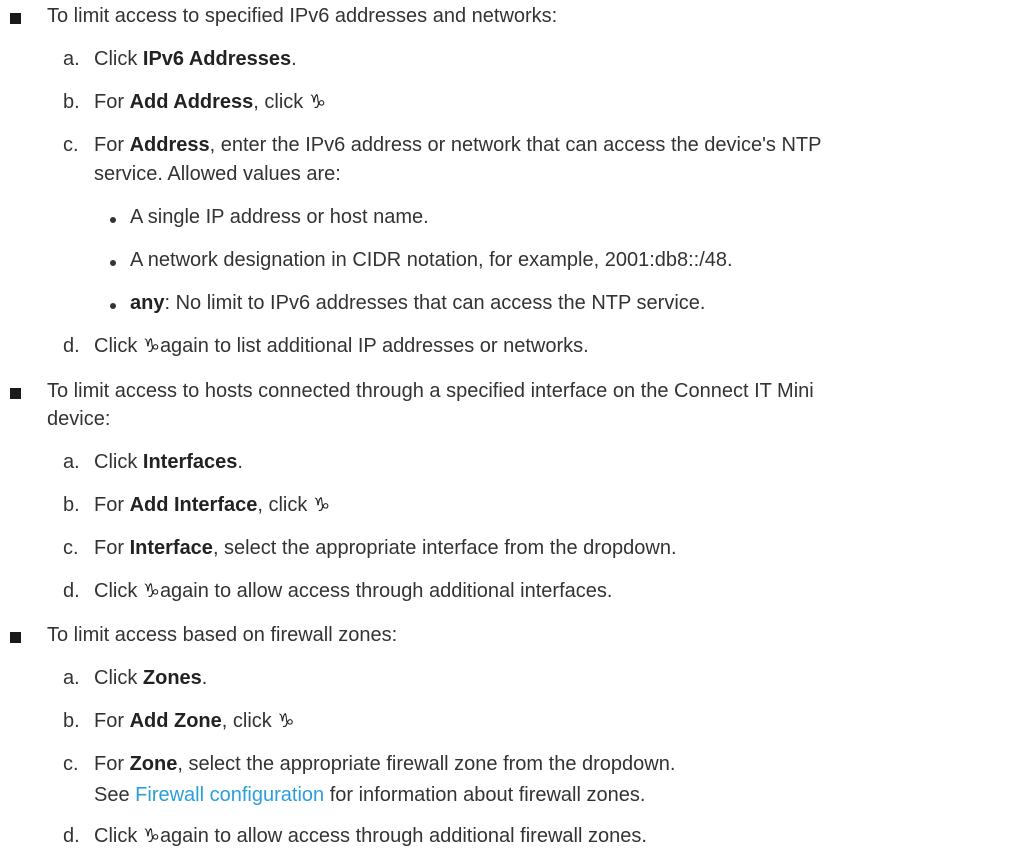 The image size is (1024, 858). Describe the element at coordinates (172, 678) in the screenshot. I see `zones-label: Zones` at that location.